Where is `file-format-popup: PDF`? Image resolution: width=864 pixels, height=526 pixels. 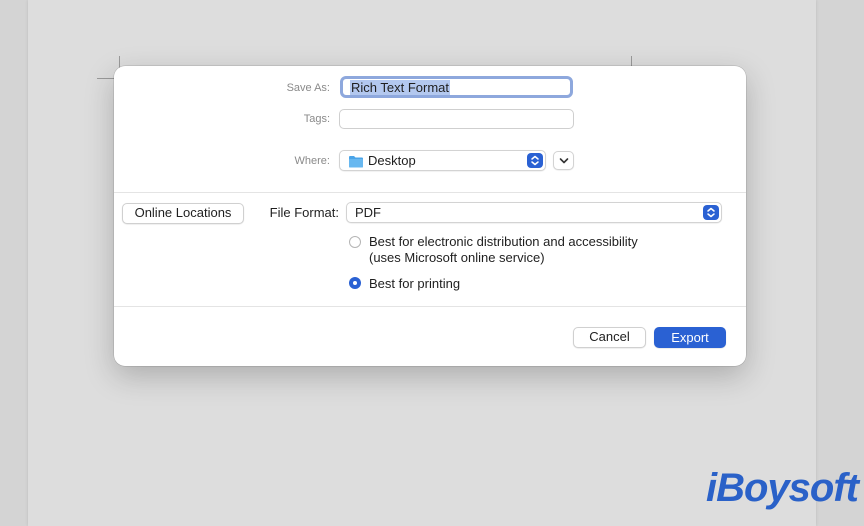
file-format-popup: PDF is located at coordinates (534, 212).